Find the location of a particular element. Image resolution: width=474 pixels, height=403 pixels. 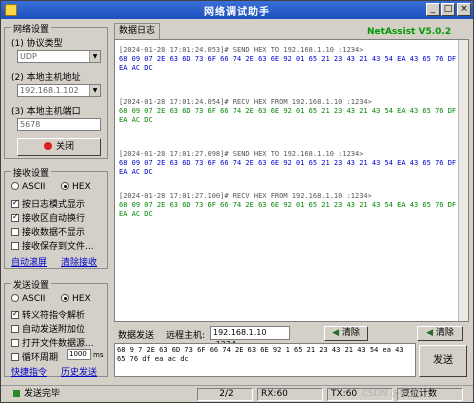

log-scrollbar is located at coordinates (463, 180).